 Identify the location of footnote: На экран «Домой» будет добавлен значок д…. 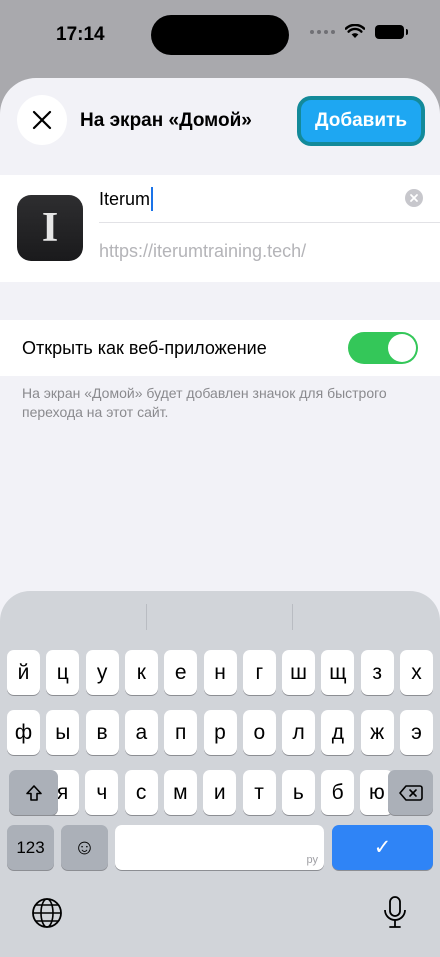
(204, 402).